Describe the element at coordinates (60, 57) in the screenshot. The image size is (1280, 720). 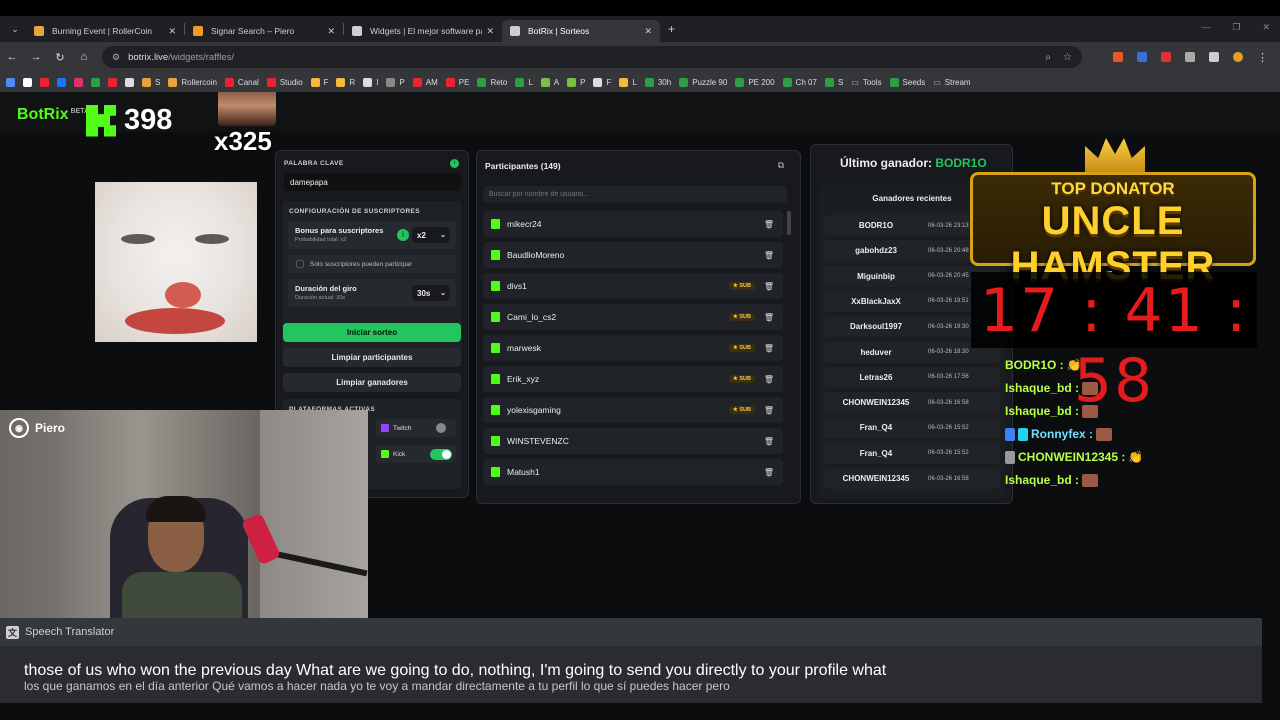
I see `reload-icon: ↻` at that location.